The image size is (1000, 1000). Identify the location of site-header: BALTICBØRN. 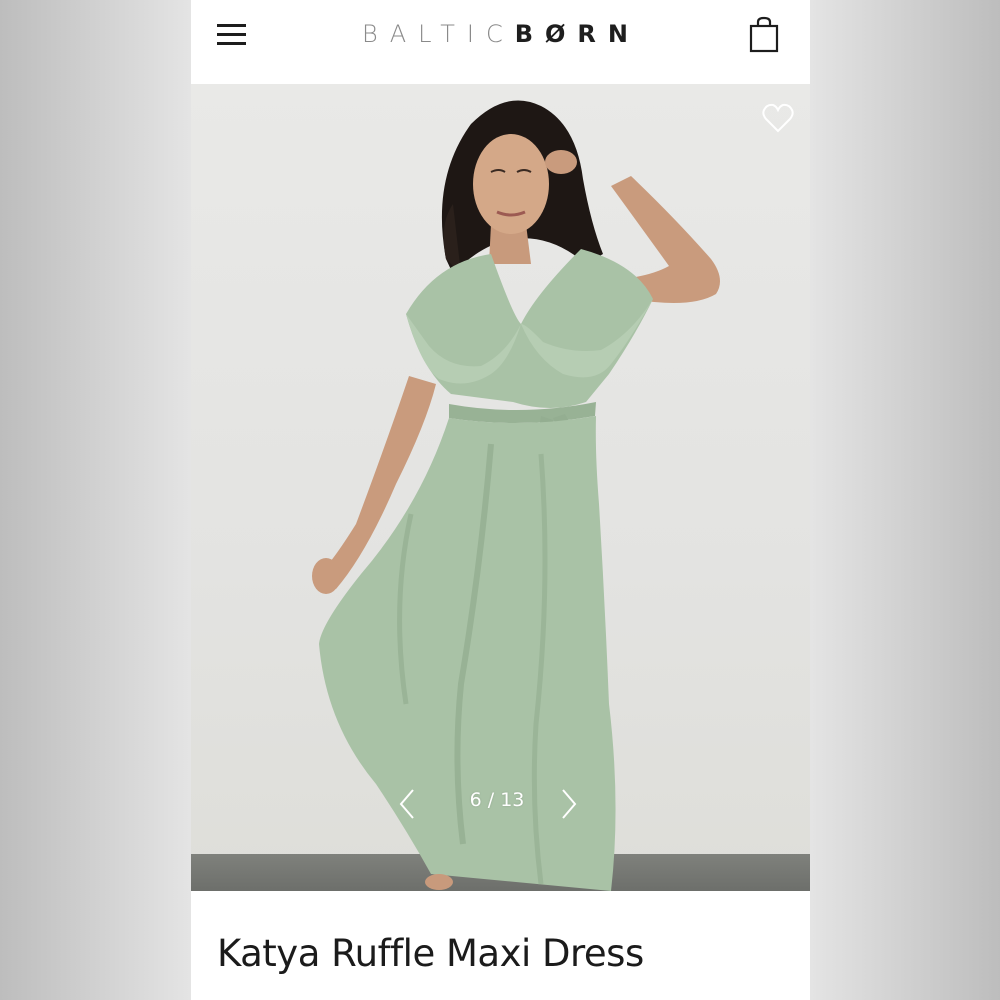
(500, 42).